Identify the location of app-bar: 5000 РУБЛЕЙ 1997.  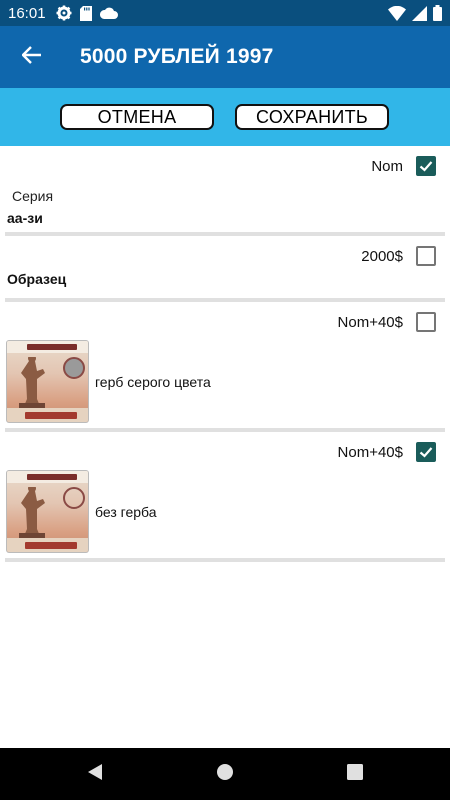
(225, 57).